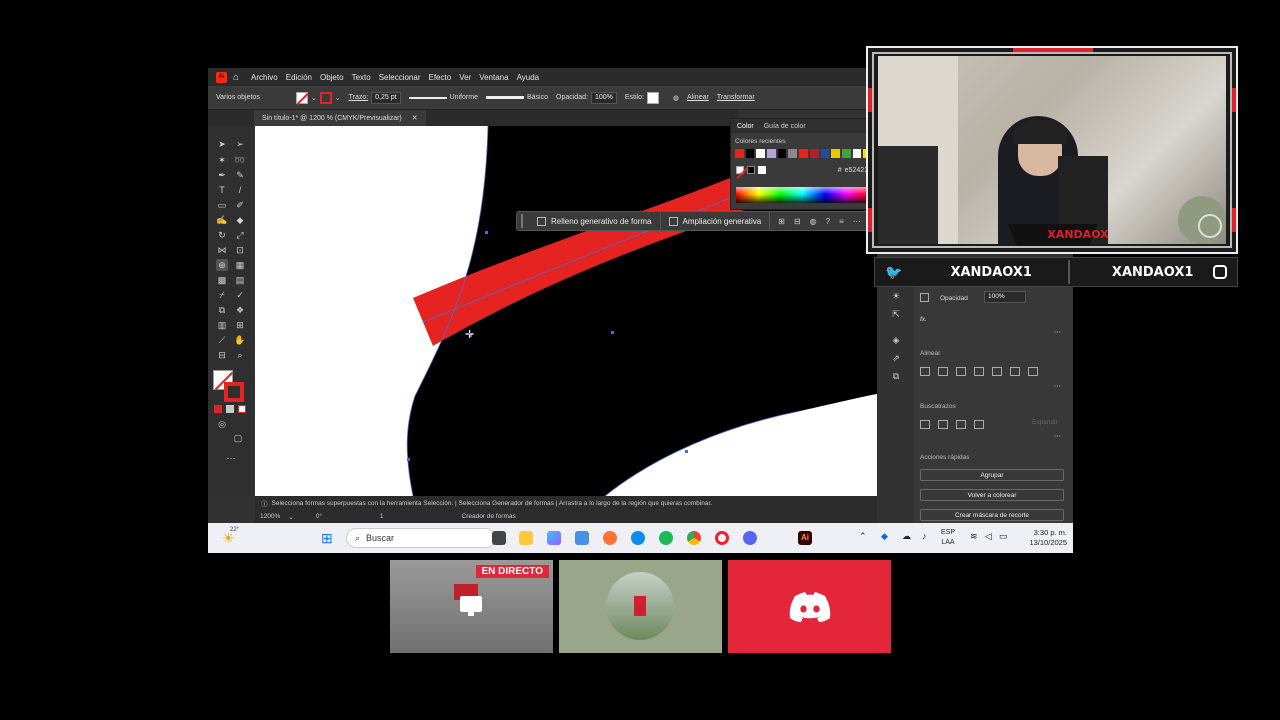 The image size is (1280, 720). Describe the element at coordinates (813, 221) in the screenshot. I see `recolor-icon: ◍` at that location.